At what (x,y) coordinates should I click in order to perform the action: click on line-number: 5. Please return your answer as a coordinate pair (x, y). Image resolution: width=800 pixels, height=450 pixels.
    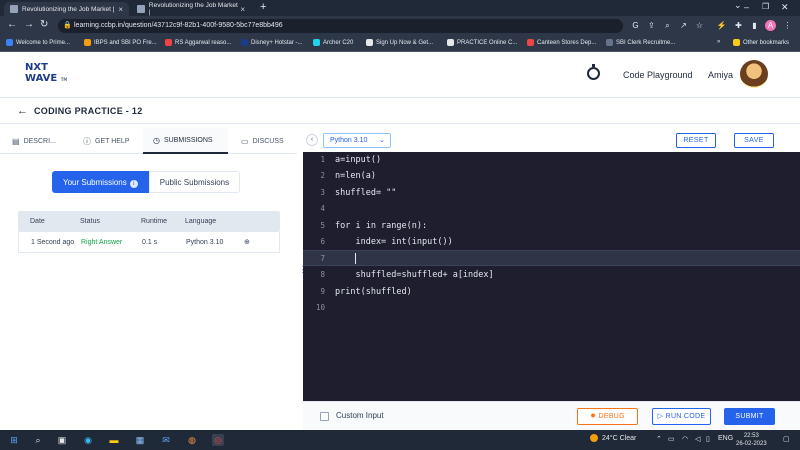
    Looking at the image, I should click on (322, 225).